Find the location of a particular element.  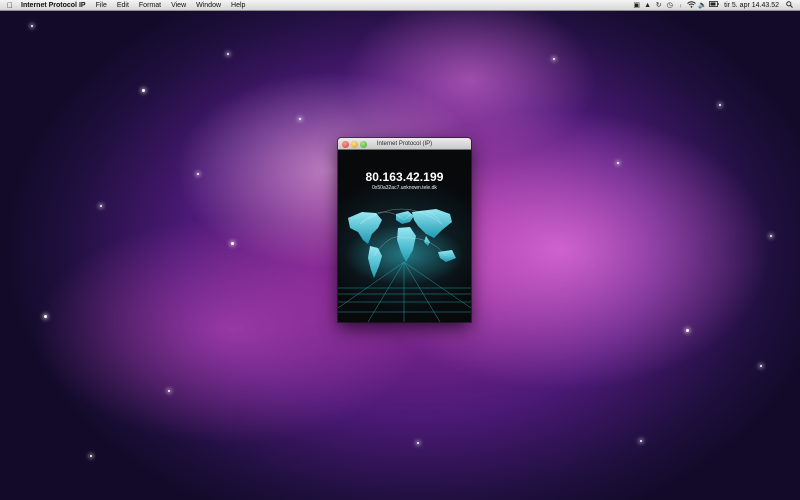

sync-icon: ↻ is located at coordinates (658, 5).